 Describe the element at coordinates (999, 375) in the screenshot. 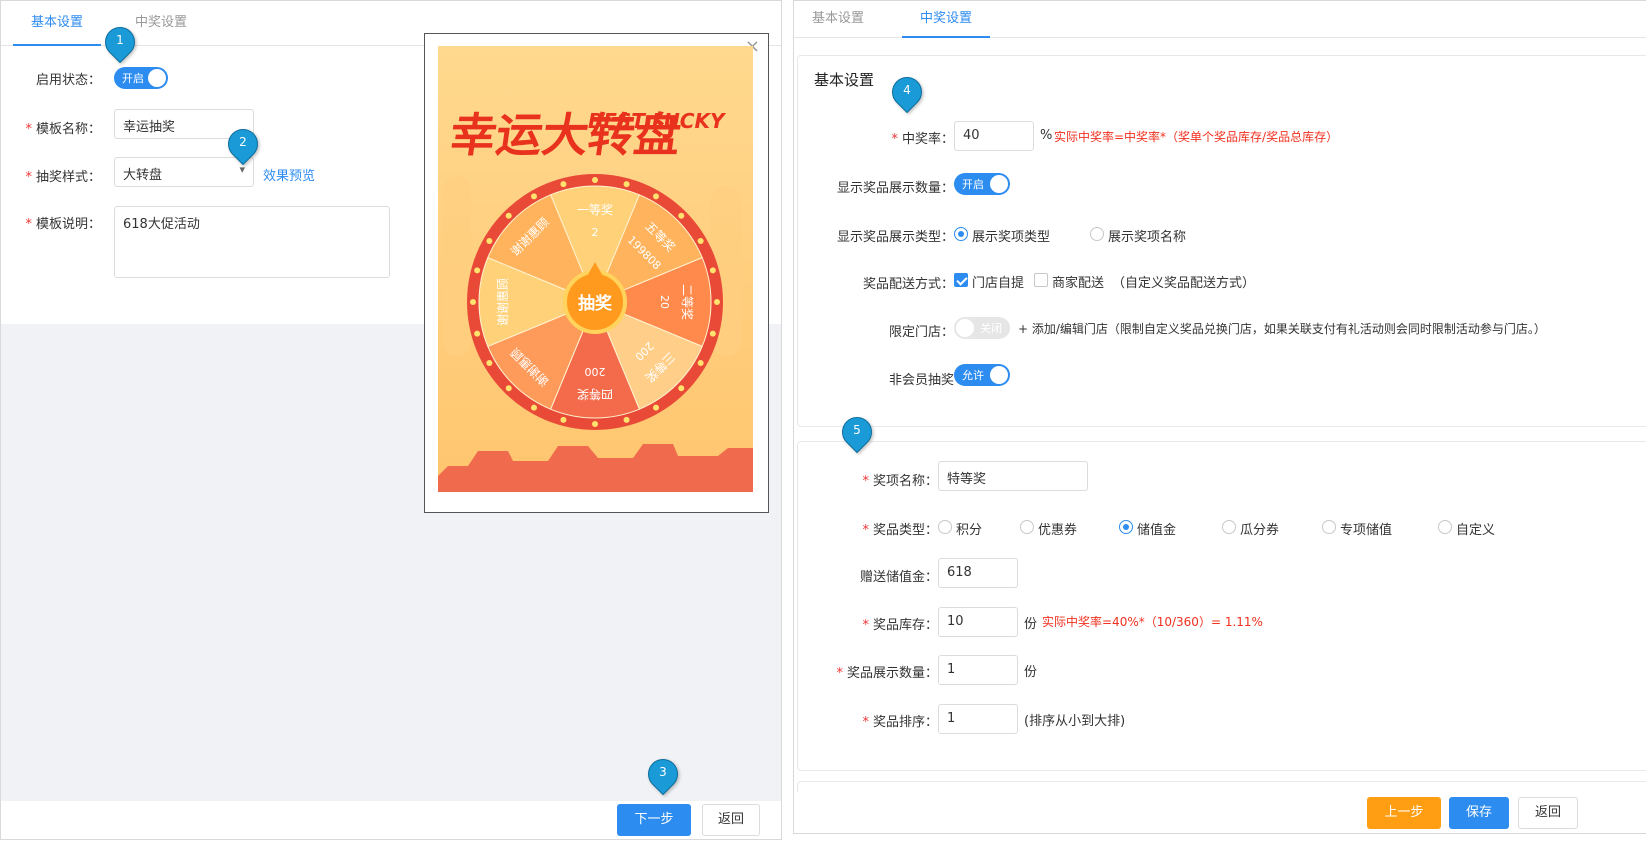

I see `toggle-knob` at that location.